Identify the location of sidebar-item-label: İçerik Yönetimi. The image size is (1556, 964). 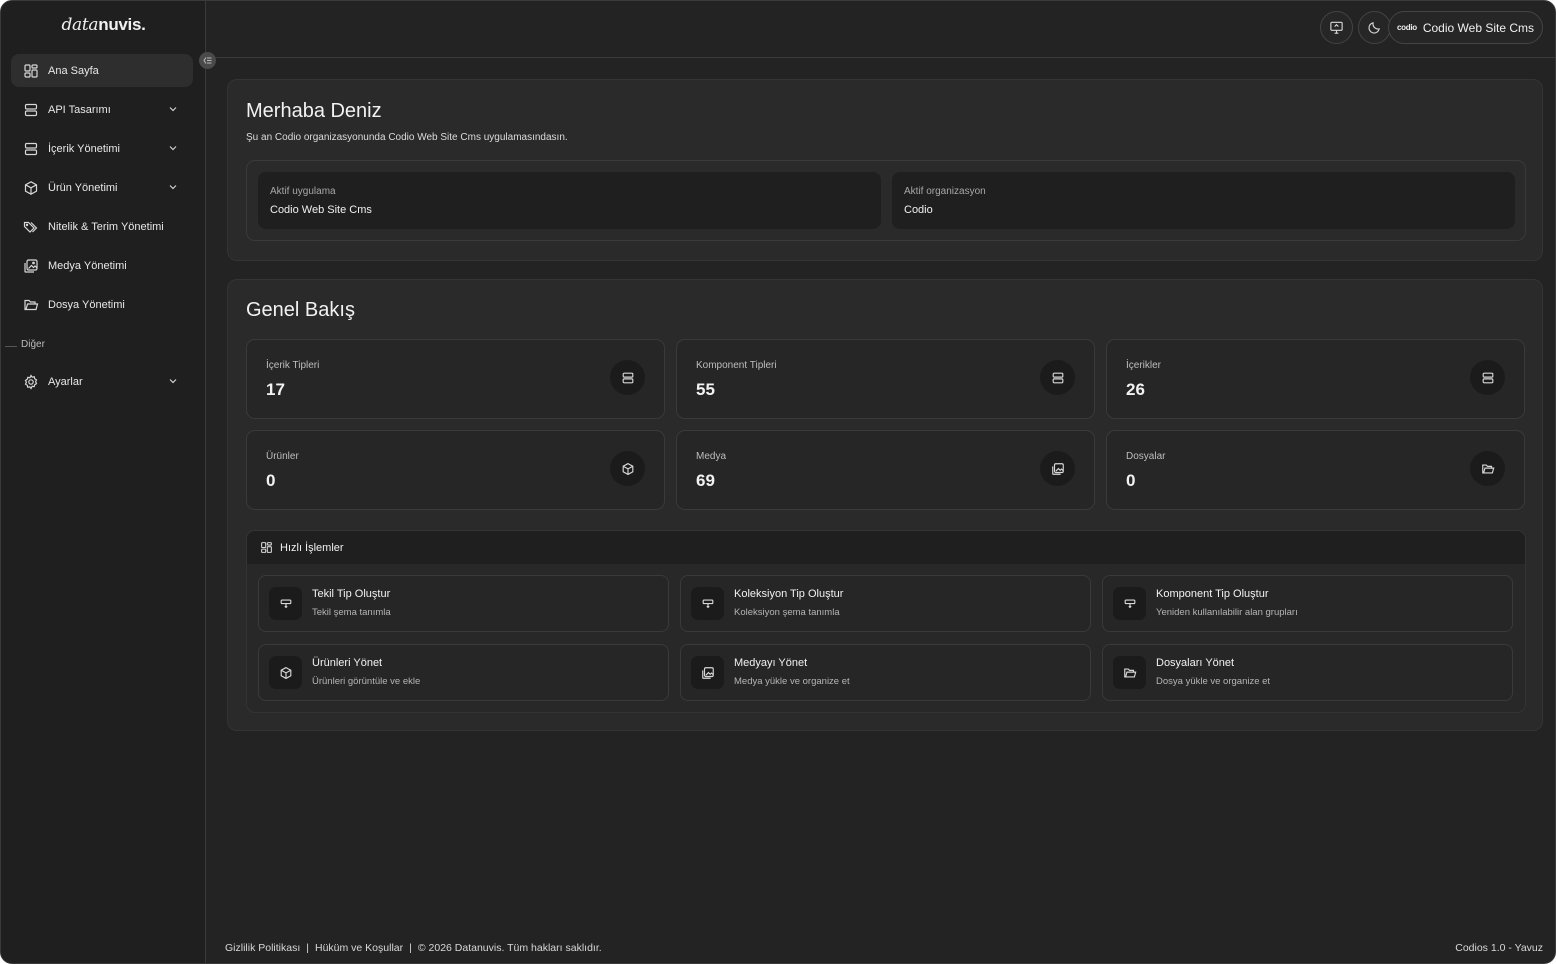
(84, 148).